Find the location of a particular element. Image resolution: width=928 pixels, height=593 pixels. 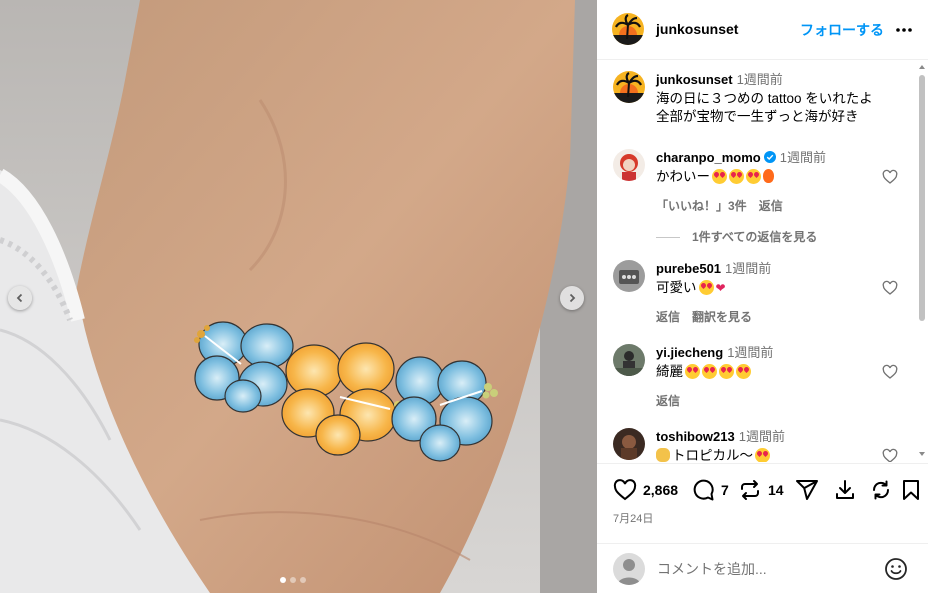

share-icon is located at coordinates (807, 490).